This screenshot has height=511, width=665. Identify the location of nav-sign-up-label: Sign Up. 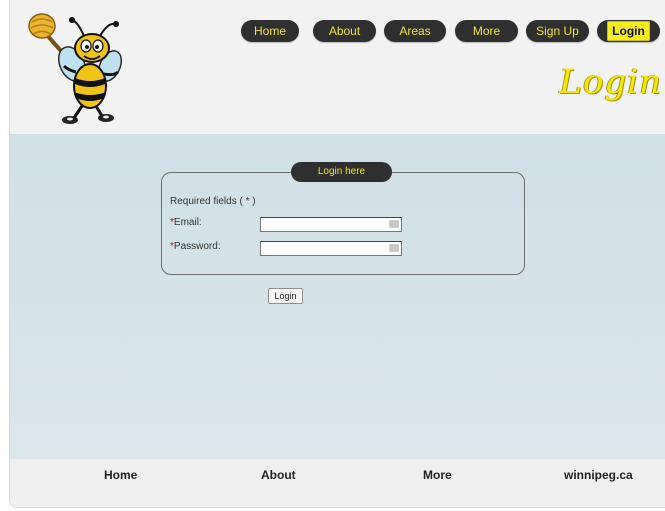
(557, 31).